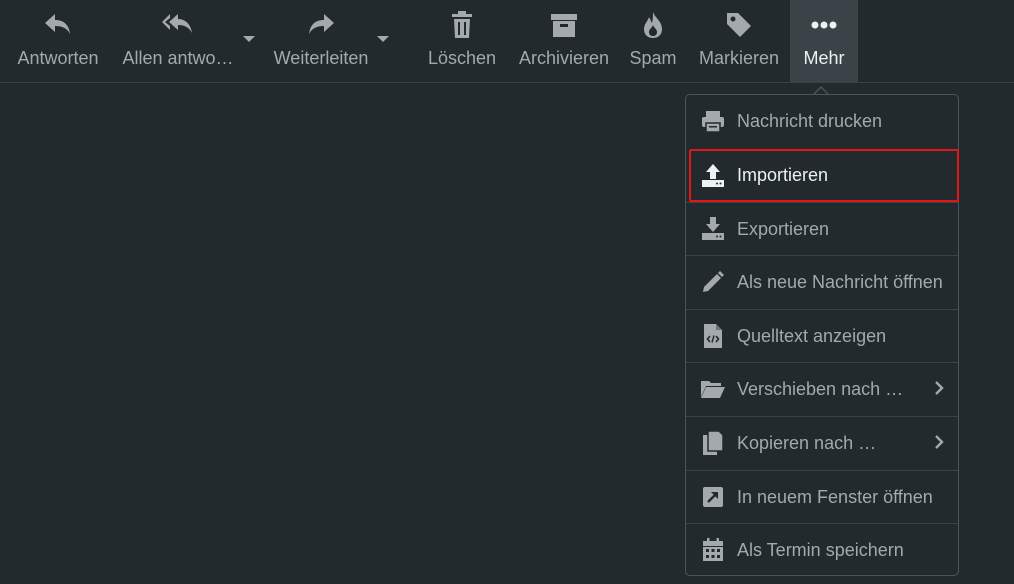 The height and width of the screenshot is (584, 1014). I want to click on menu-item-save-as-appointment-label: Als Termin speichern, so click(820, 549).